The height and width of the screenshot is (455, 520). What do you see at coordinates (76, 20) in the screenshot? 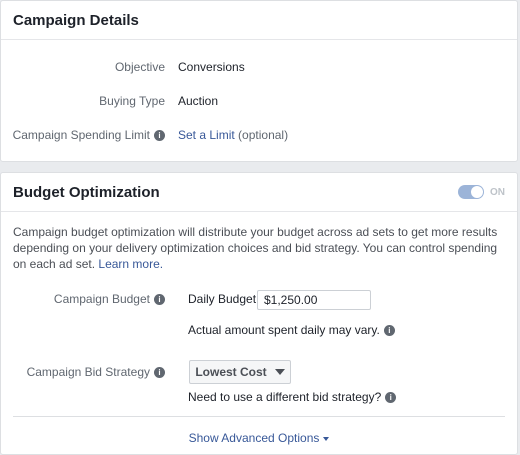
I see `campaign-details-title: Campaign Details` at bounding box center [76, 20].